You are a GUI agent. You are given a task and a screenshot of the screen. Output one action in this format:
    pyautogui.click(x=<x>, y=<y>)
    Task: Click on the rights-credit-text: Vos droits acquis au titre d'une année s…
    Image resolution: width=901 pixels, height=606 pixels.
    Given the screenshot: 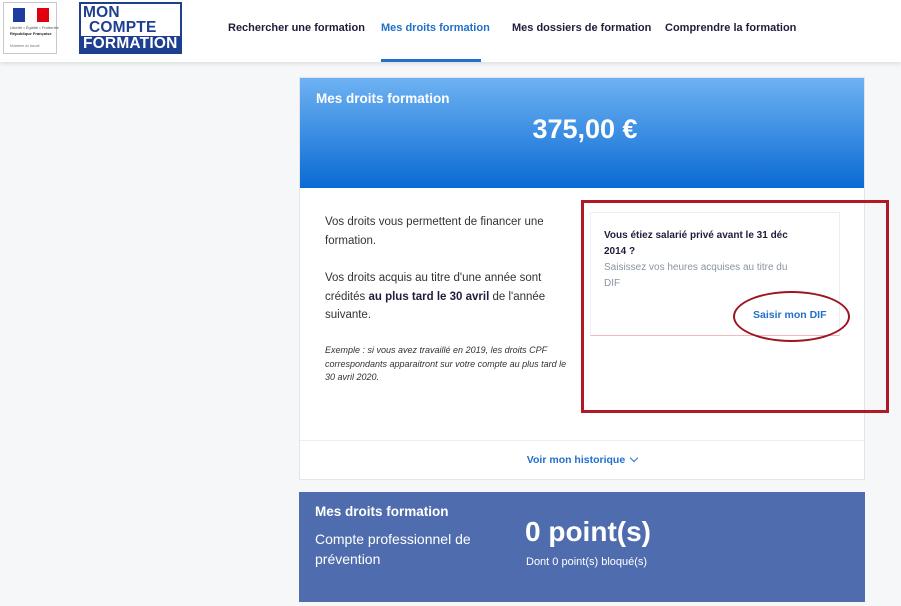 What is the action you would take?
    pyautogui.click(x=442, y=297)
    